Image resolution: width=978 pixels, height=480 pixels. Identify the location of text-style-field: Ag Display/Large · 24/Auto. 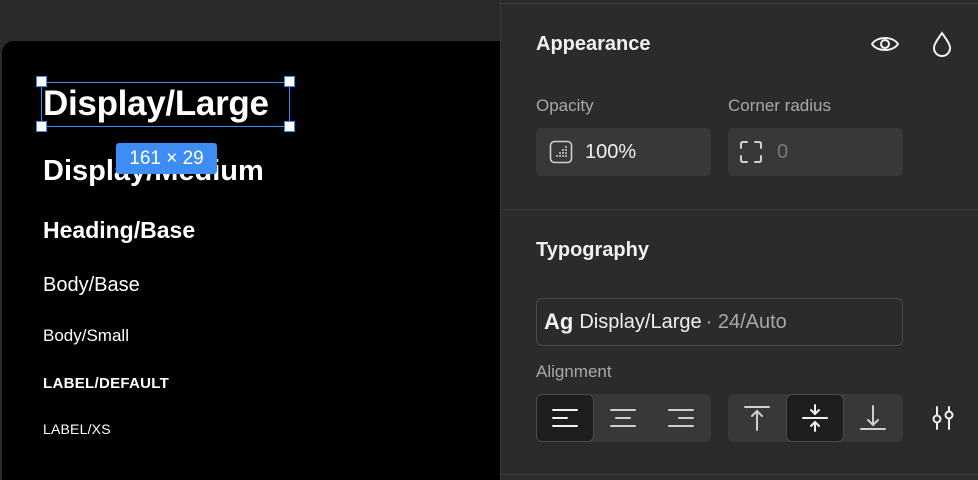
(719, 322).